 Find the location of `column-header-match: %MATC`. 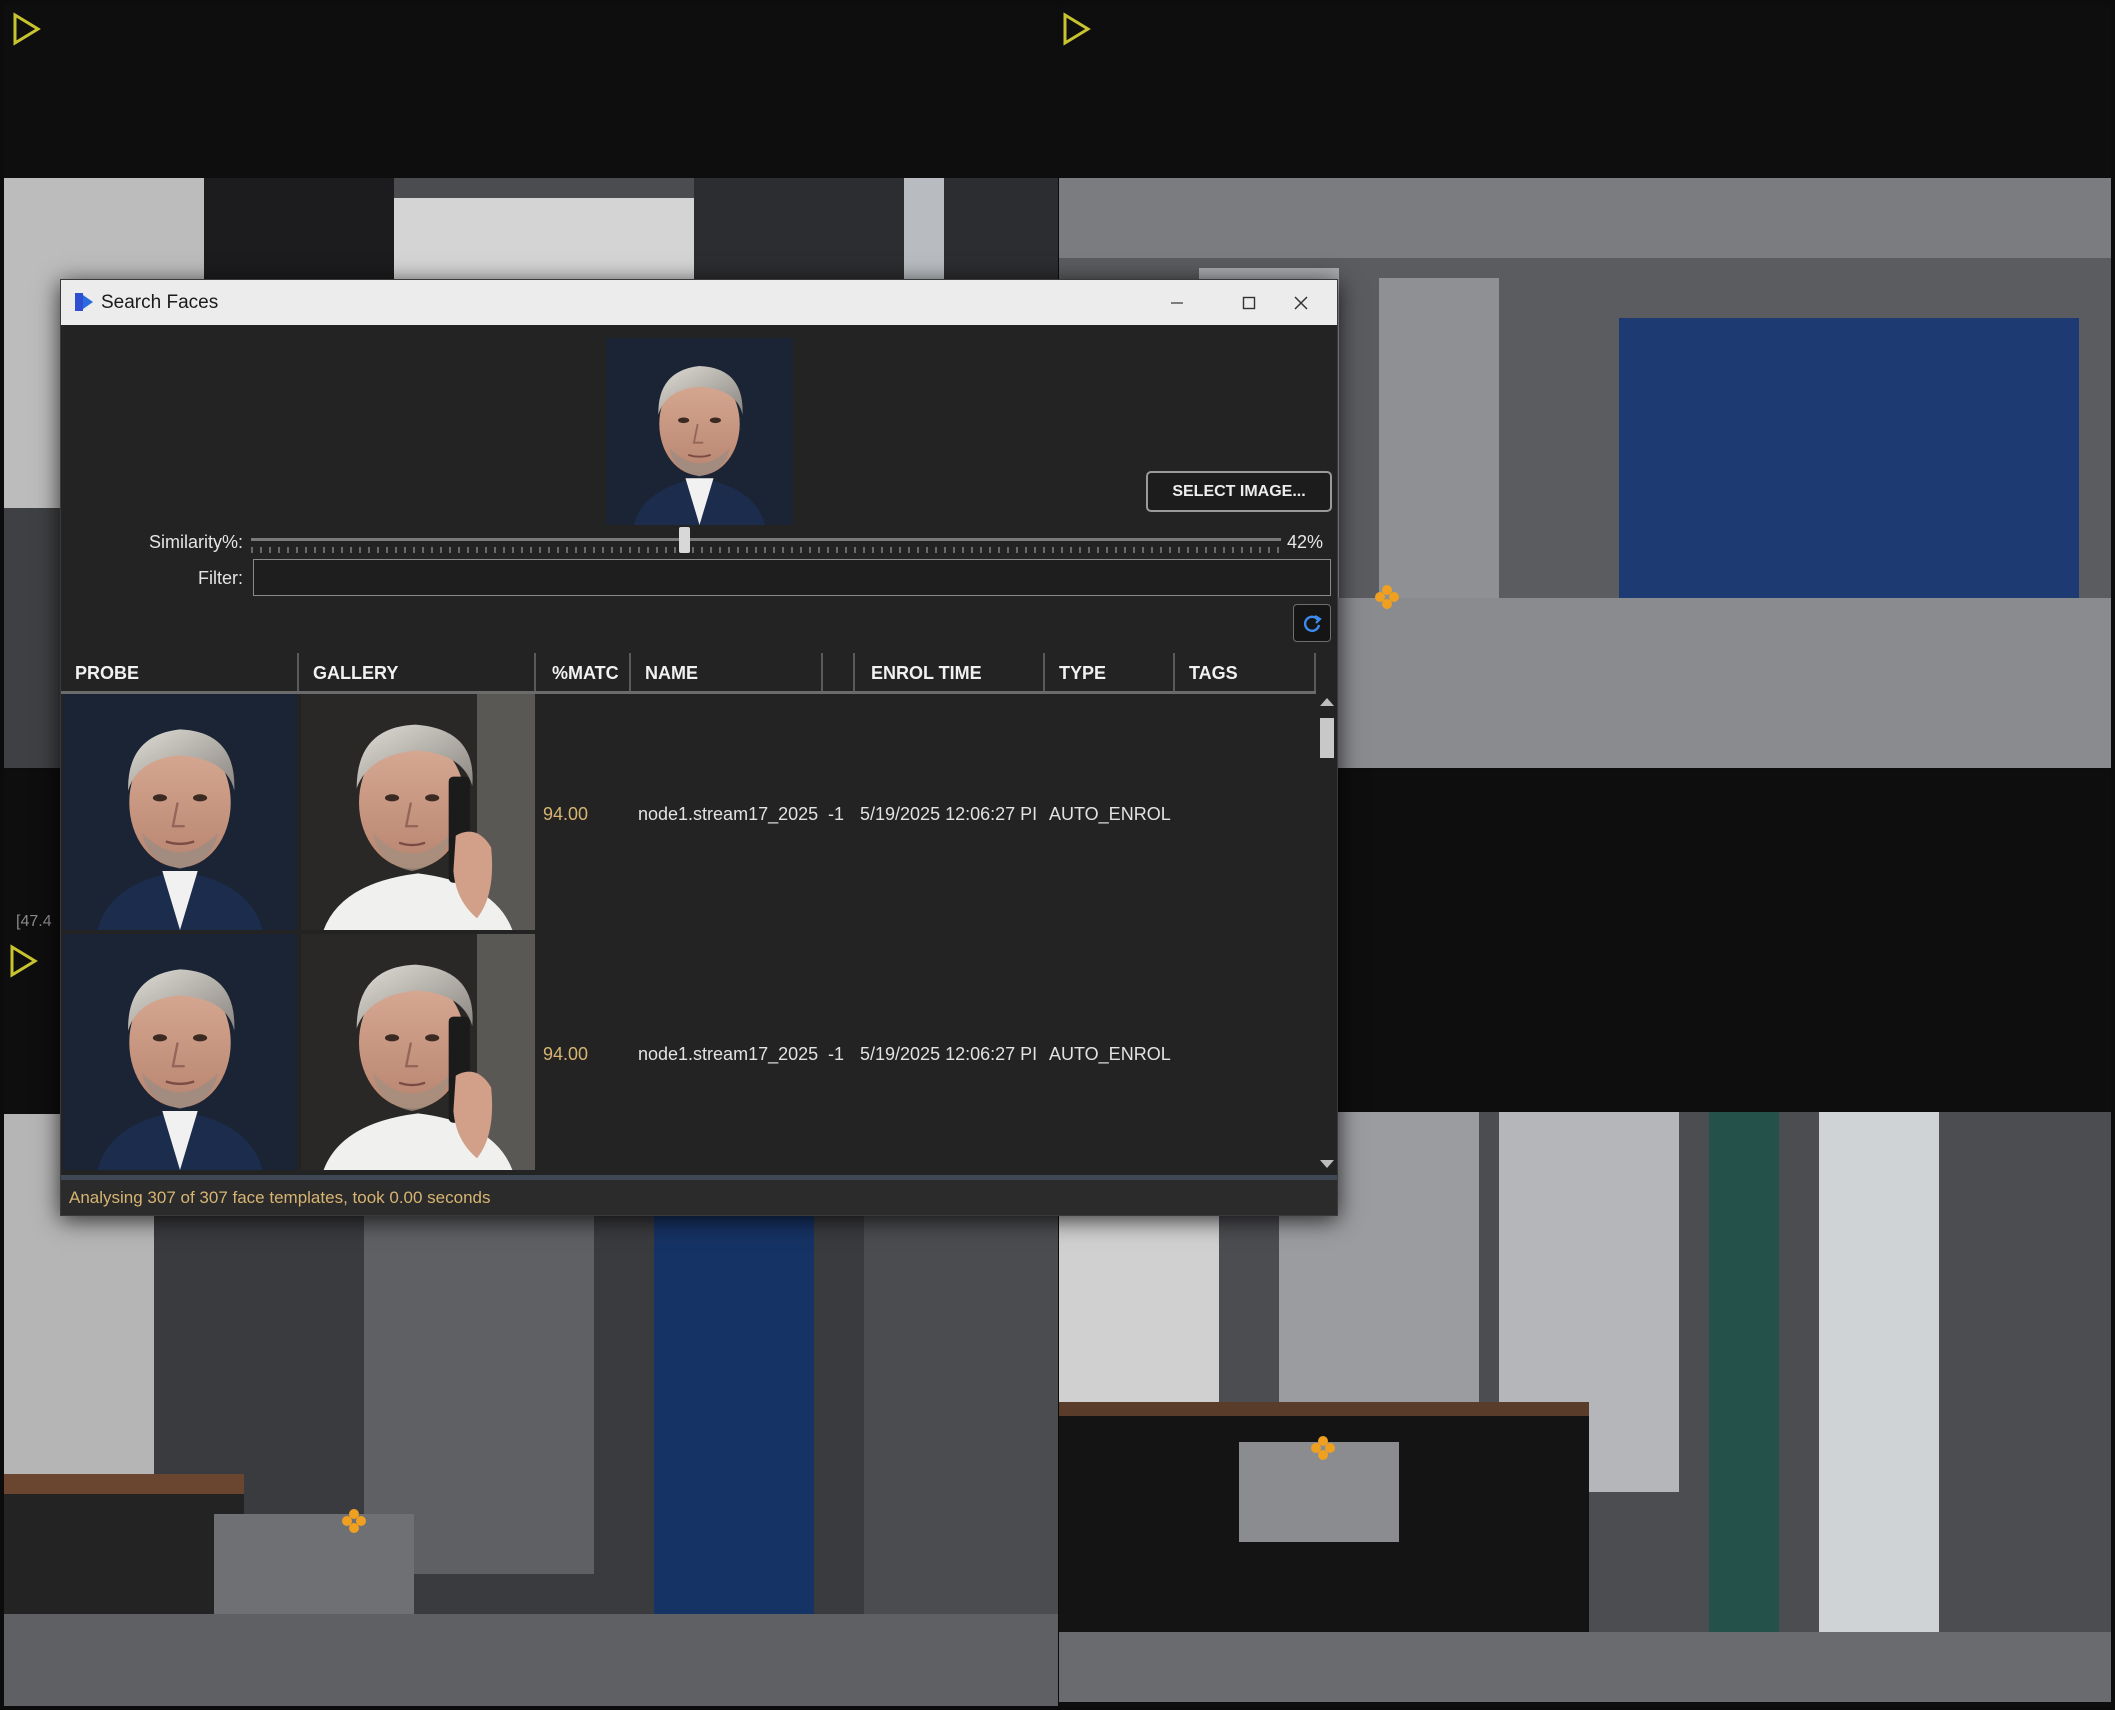

column-header-match: %MATC is located at coordinates (583, 672).